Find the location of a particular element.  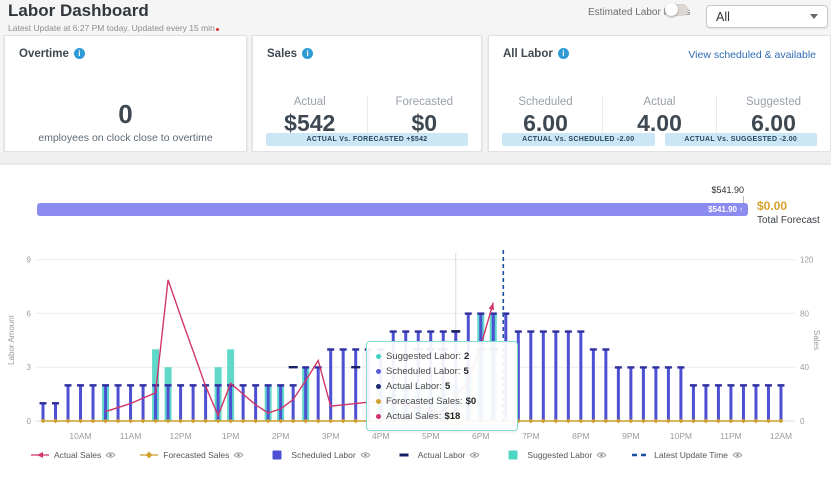

overtime-count: 0 is located at coordinates (125, 114).